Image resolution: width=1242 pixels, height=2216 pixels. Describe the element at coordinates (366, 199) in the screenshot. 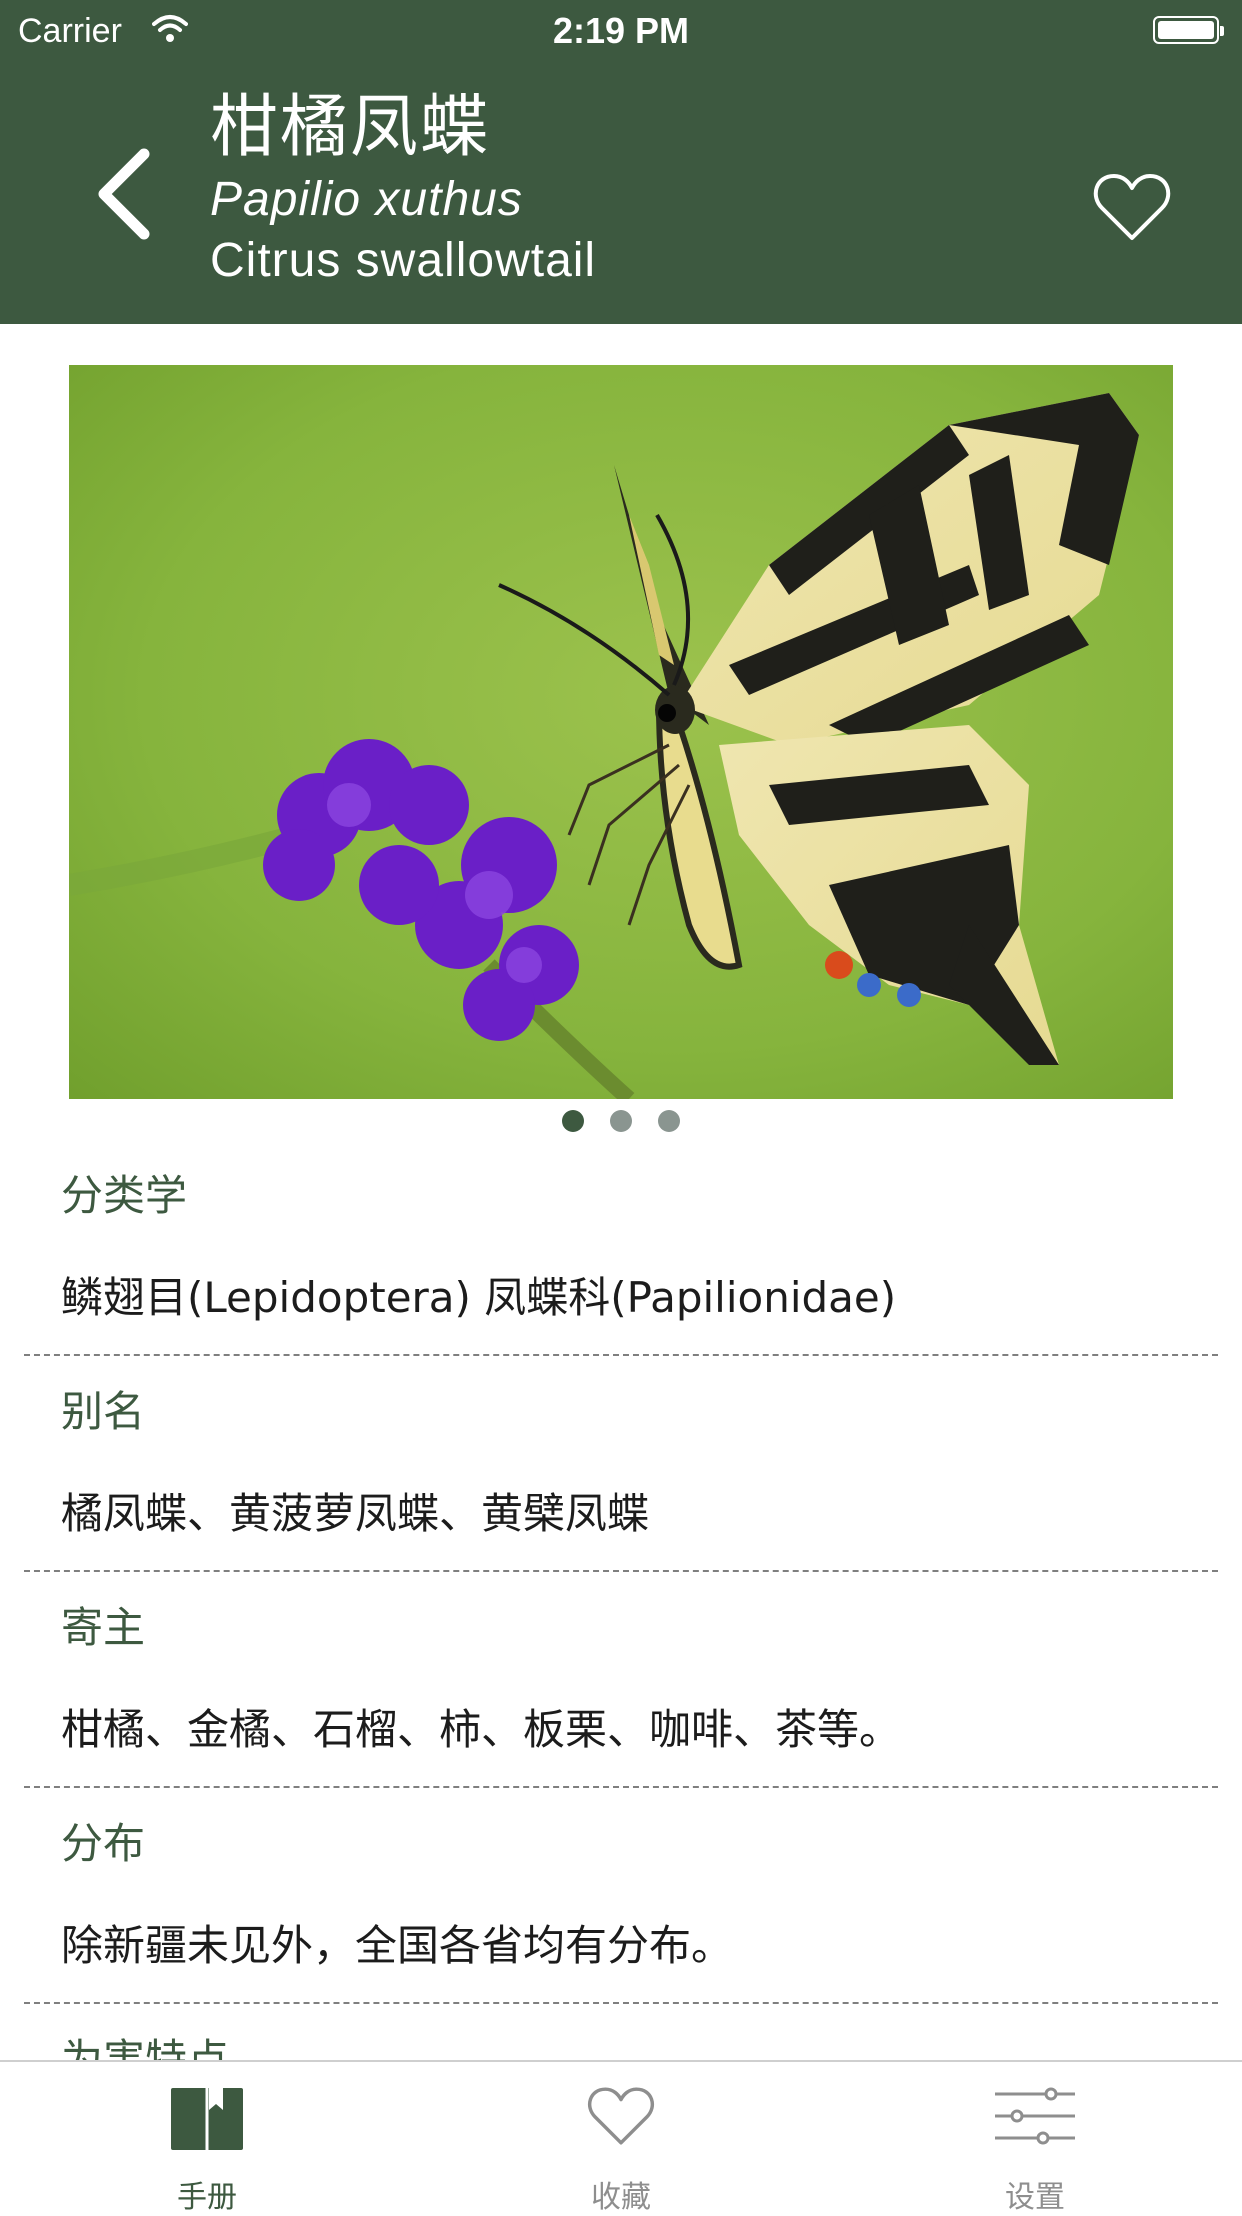

I see `title-latin: Papilio xuthus` at that location.